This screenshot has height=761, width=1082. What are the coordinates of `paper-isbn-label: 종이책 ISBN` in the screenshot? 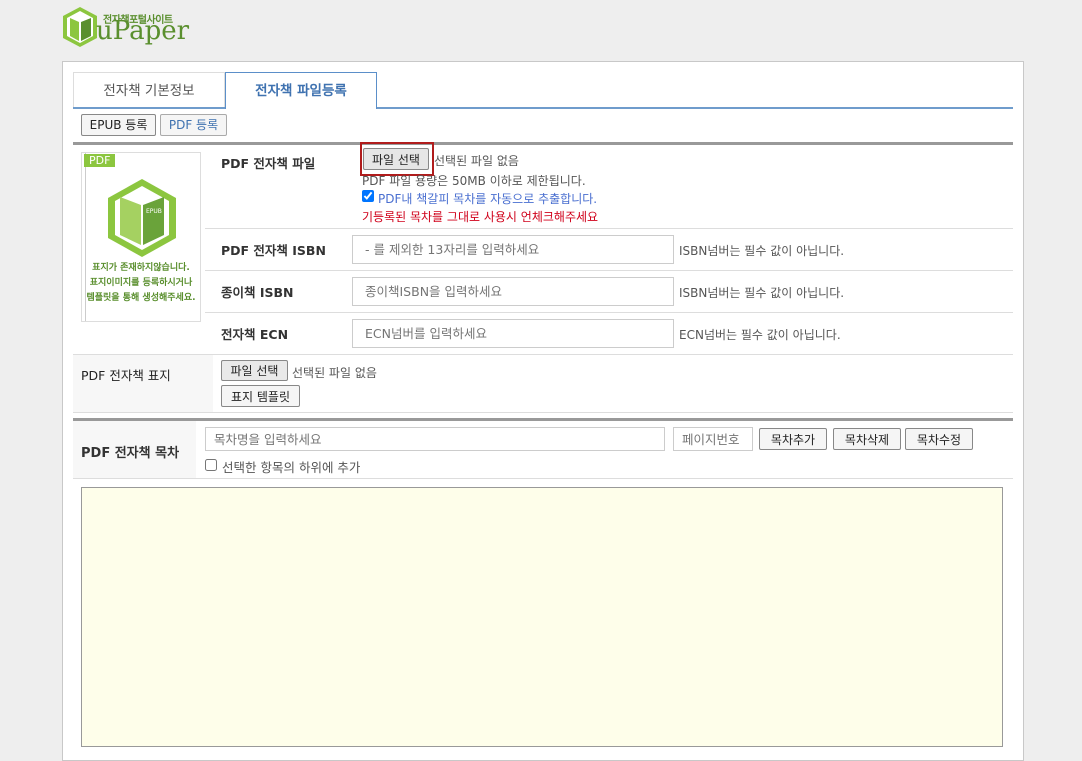 It's located at (257, 292).